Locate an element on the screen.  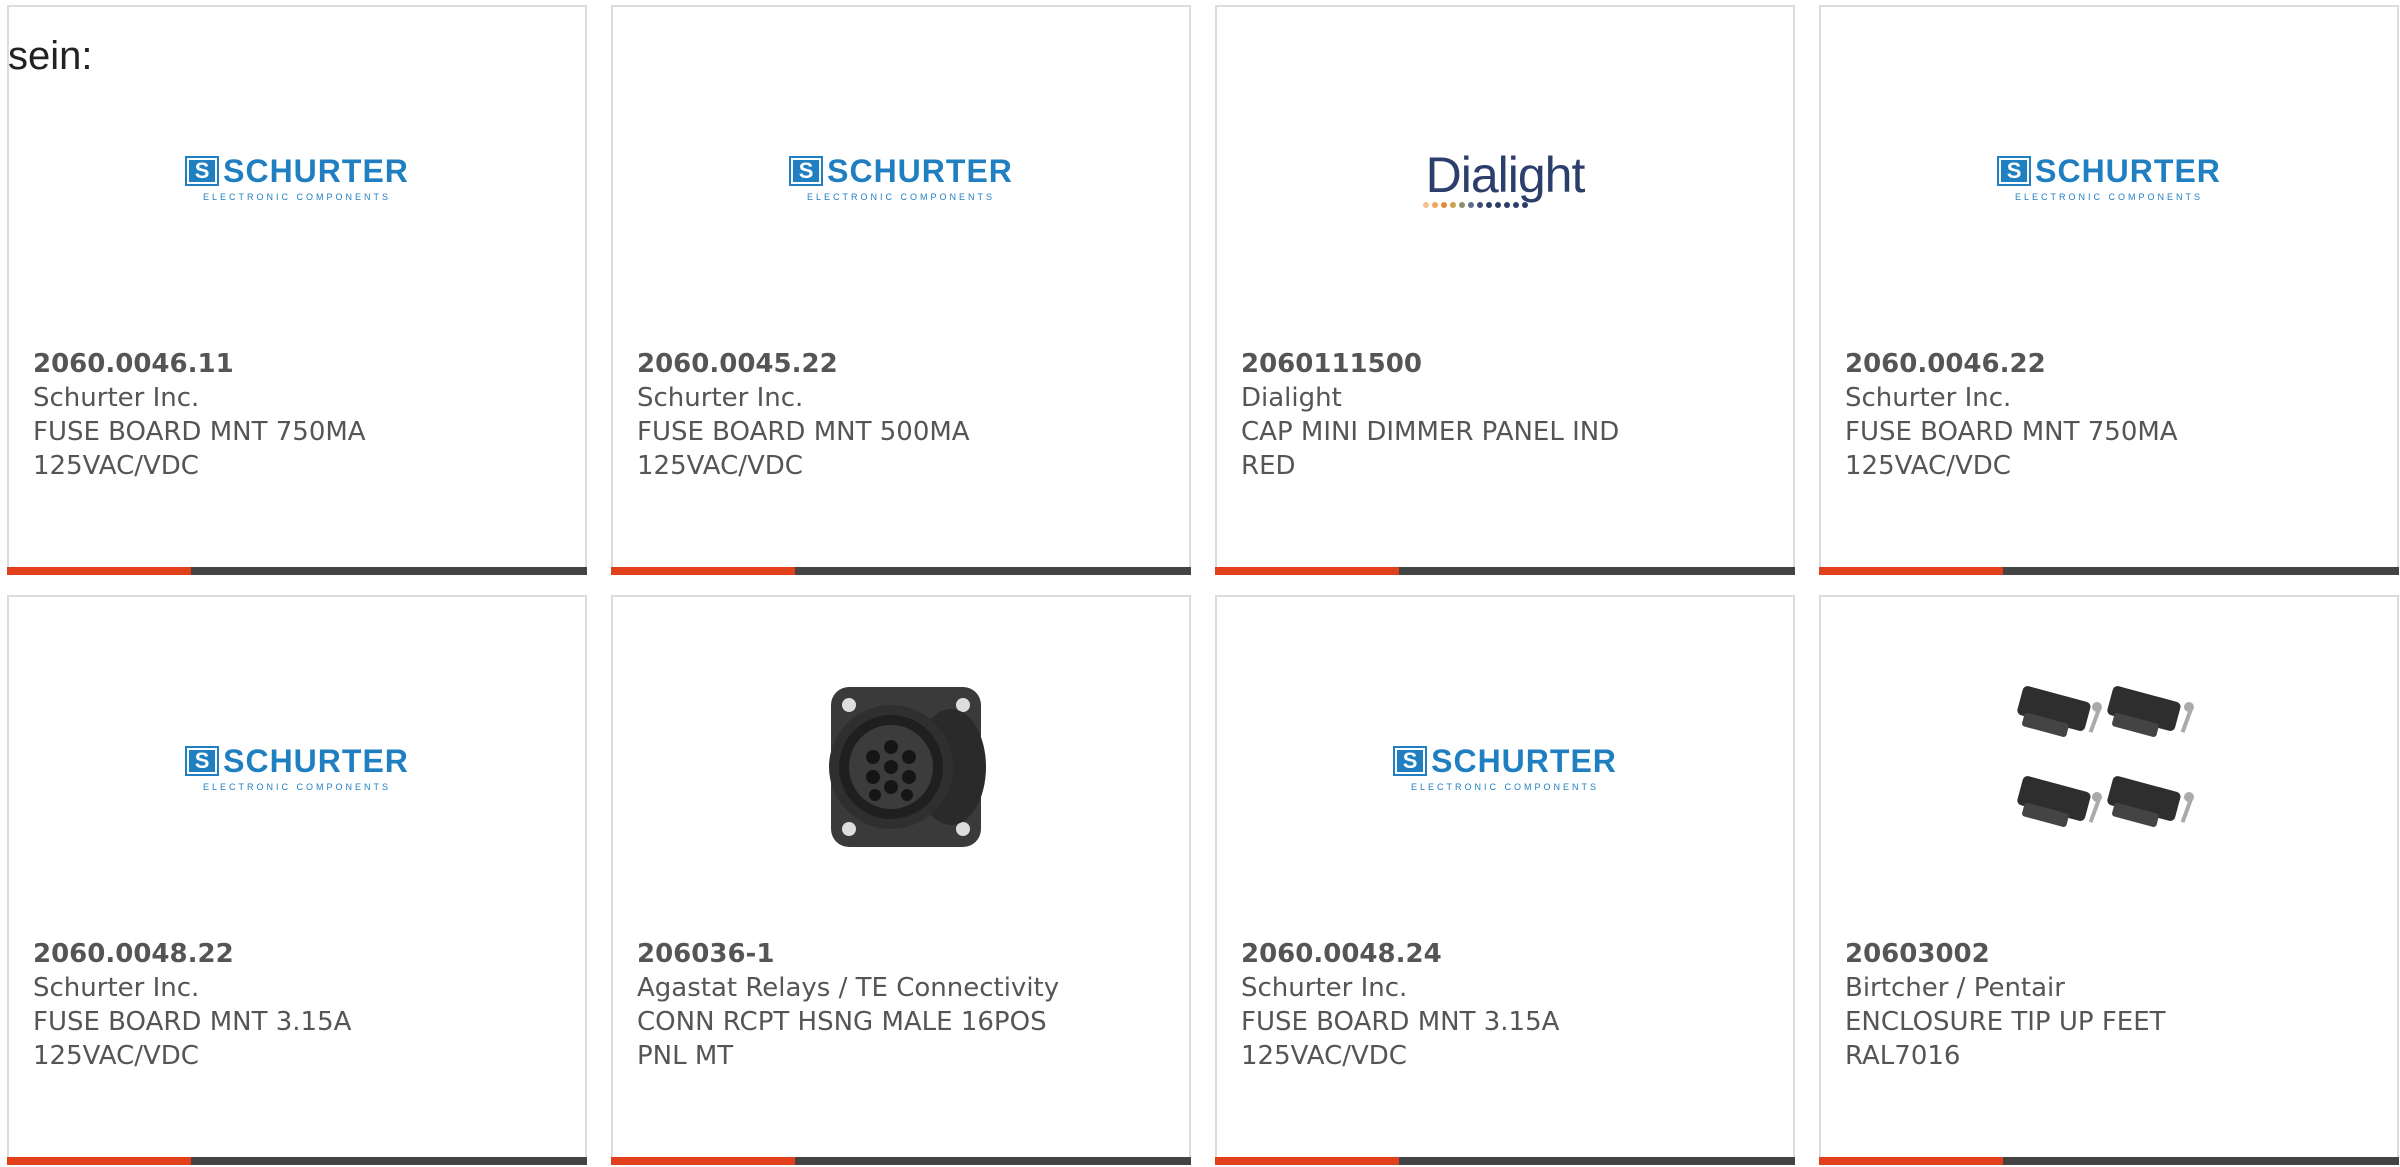
logo-dots is located at coordinates (1475, 205).